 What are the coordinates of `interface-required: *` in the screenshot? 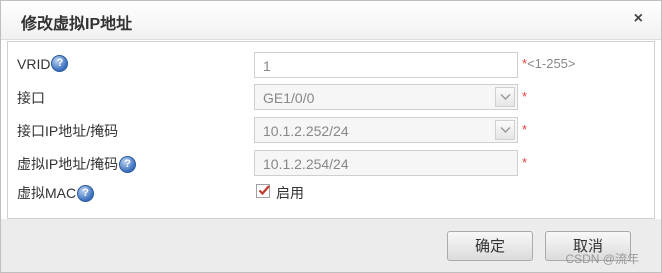 It's located at (525, 96).